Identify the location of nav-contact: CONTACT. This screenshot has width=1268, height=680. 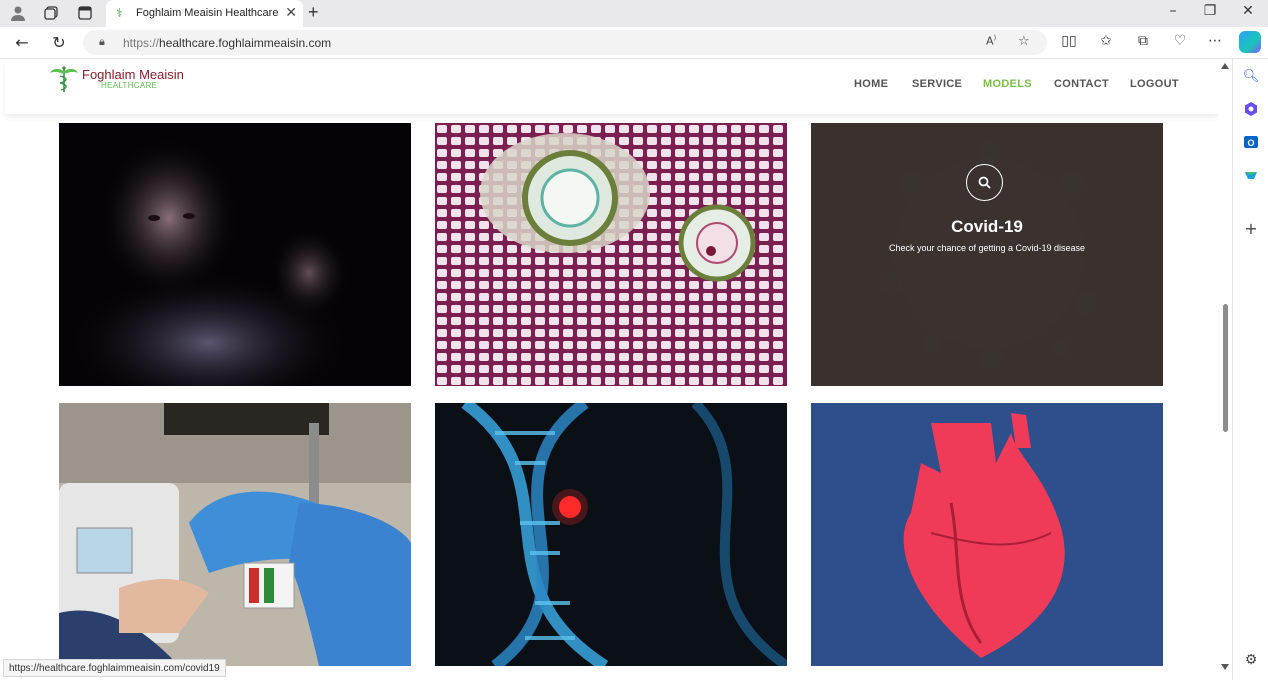
(1081, 84).